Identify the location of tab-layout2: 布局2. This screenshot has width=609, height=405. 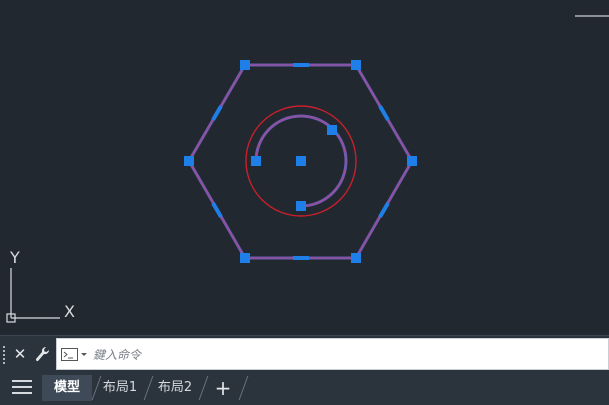
(175, 388).